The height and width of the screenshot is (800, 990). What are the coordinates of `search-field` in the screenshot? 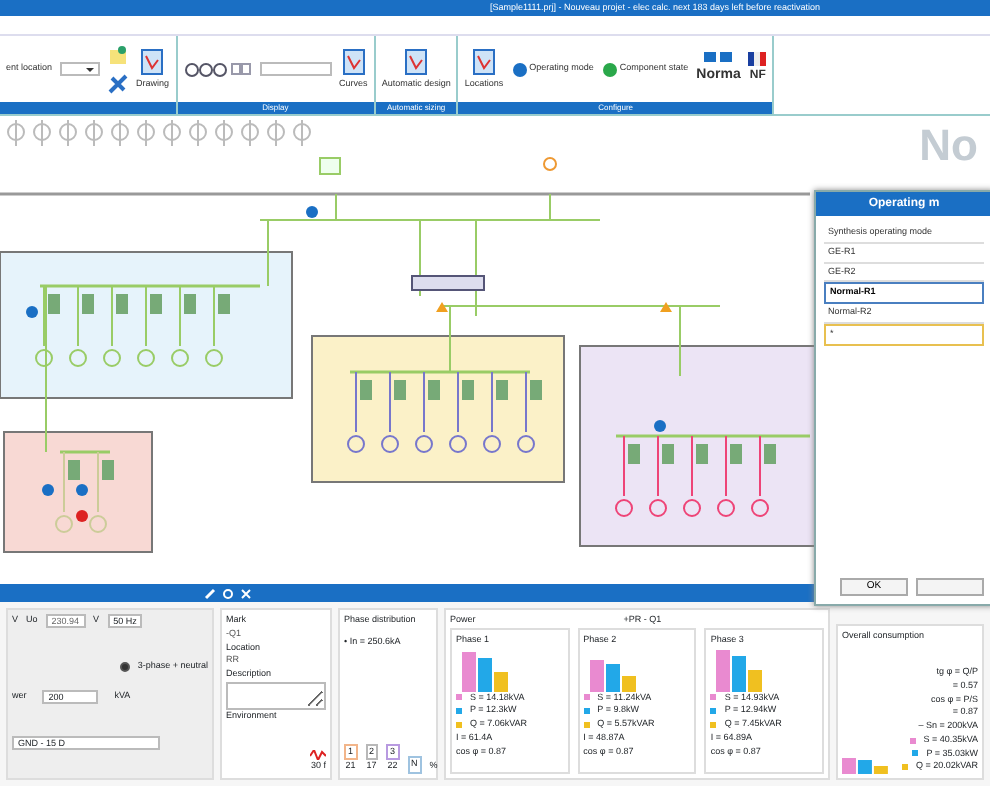 It's located at (295, 69).